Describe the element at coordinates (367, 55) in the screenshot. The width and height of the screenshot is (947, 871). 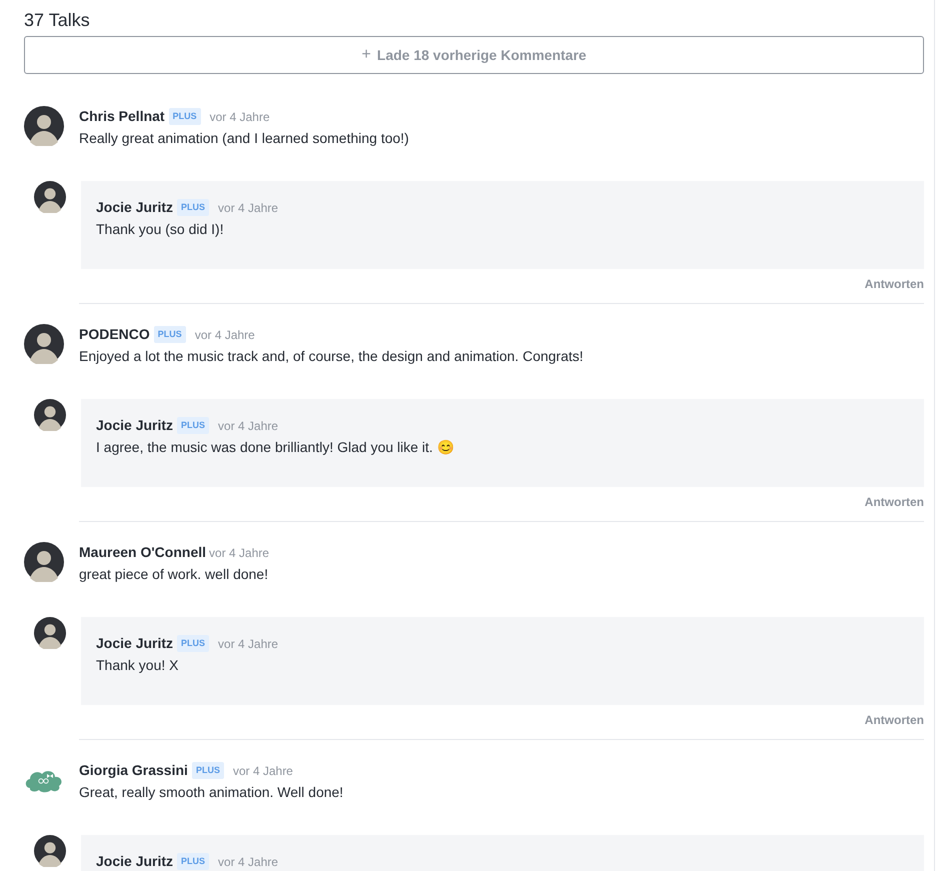
I see `plus-icon: +` at that location.